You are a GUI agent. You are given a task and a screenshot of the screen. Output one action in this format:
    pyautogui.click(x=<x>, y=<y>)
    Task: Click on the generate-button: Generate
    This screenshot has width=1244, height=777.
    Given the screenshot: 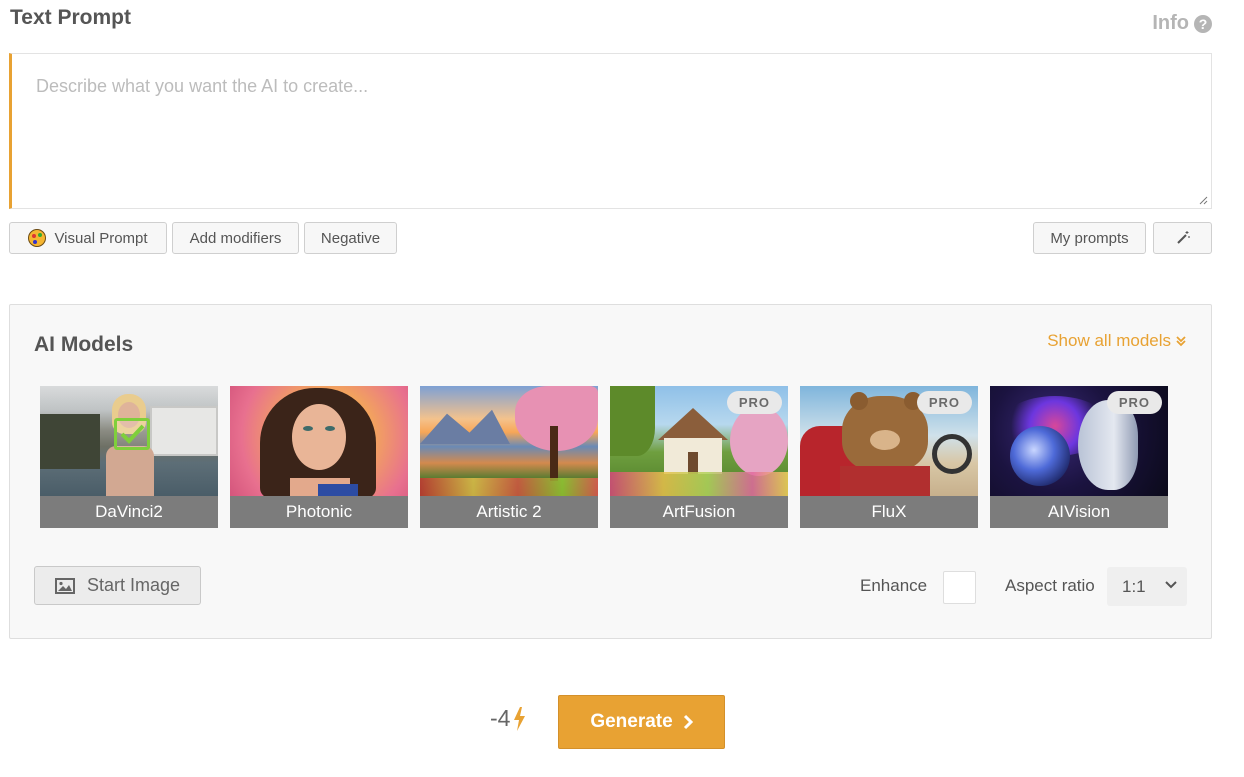 What is the action you would take?
    pyautogui.click(x=641, y=722)
    